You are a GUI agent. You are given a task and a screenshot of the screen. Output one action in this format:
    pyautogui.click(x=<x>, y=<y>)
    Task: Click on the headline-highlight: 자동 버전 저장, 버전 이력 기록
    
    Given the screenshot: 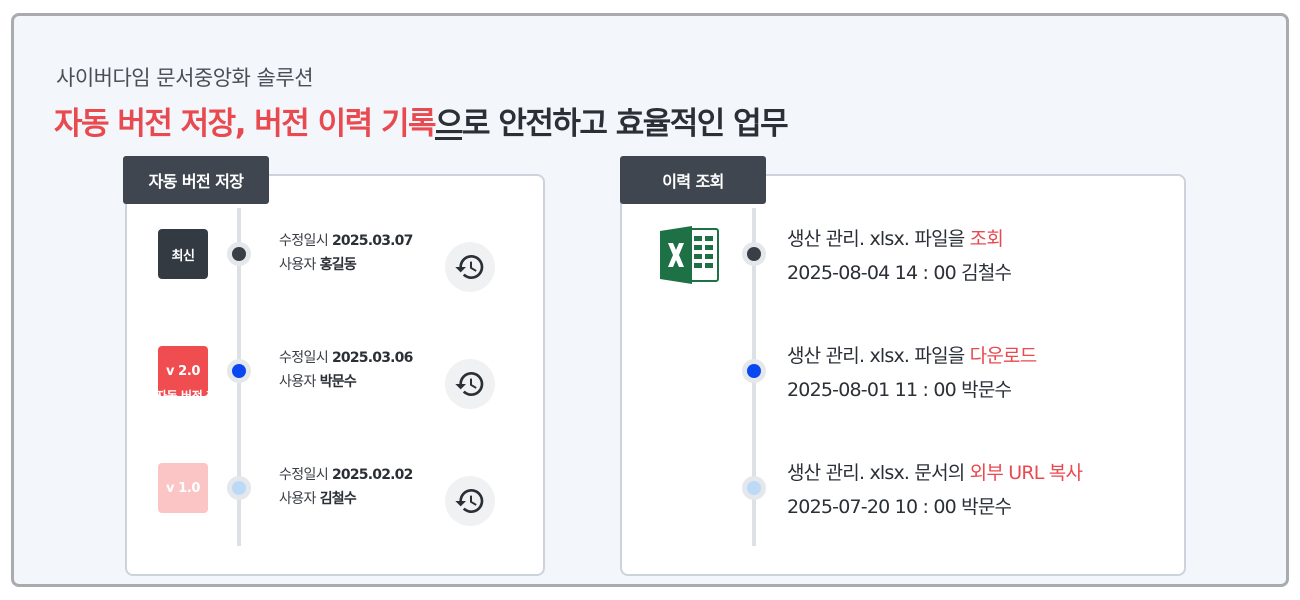 What is the action you would take?
    pyautogui.click(x=245, y=124)
    